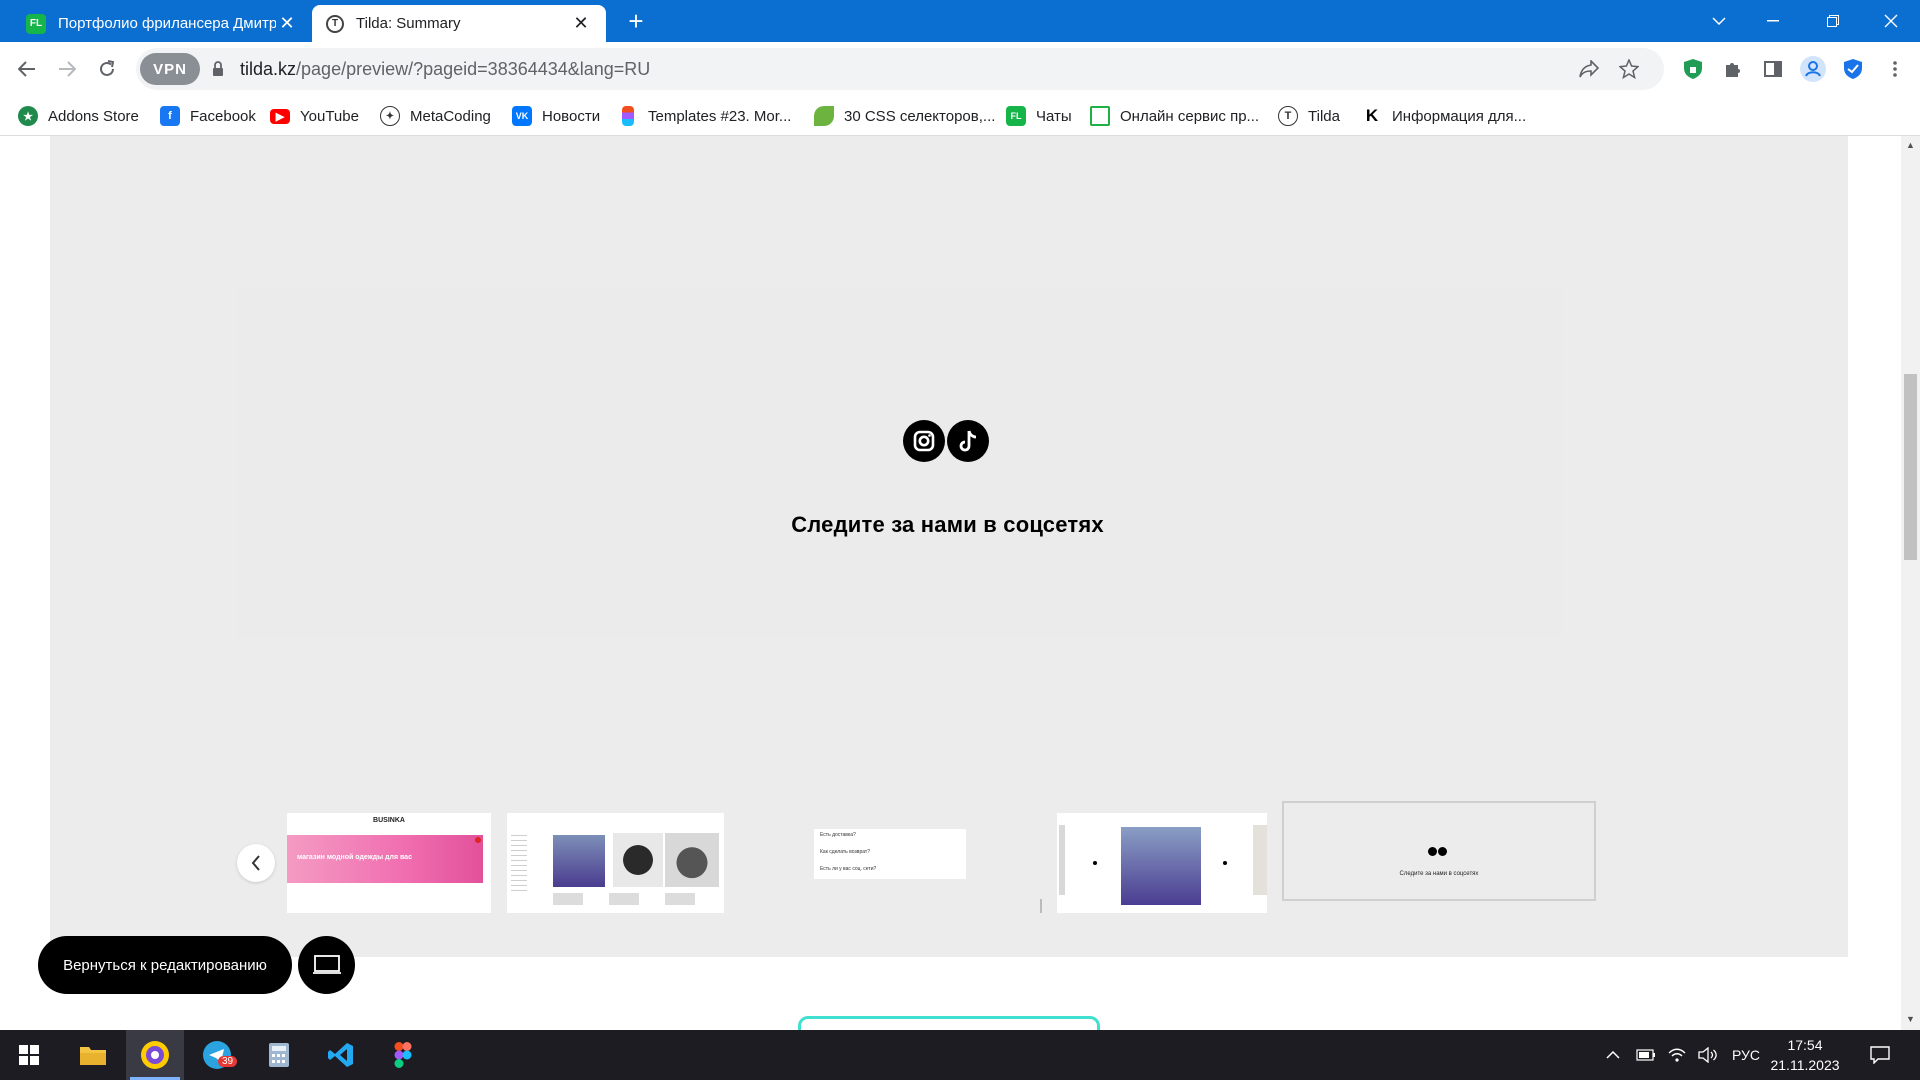 This screenshot has height=1080, width=1920. Describe the element at coordinates (1853, 69) in the screenshot. I see `security-shield-icon` at that location.